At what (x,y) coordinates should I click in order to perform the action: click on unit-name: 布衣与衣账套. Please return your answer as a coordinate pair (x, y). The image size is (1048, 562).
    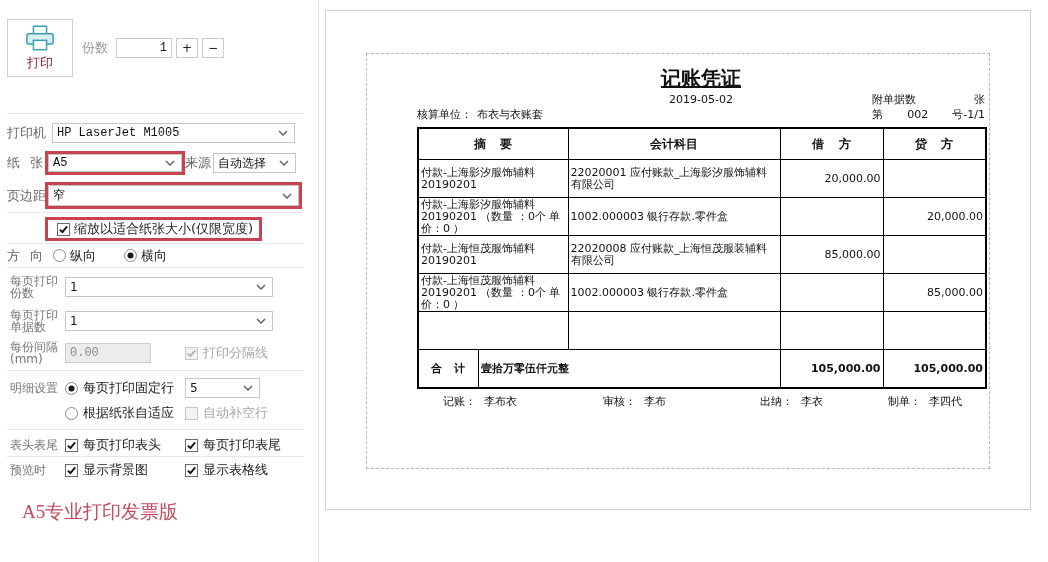
    Looking at the image, I should click on (510, 114).